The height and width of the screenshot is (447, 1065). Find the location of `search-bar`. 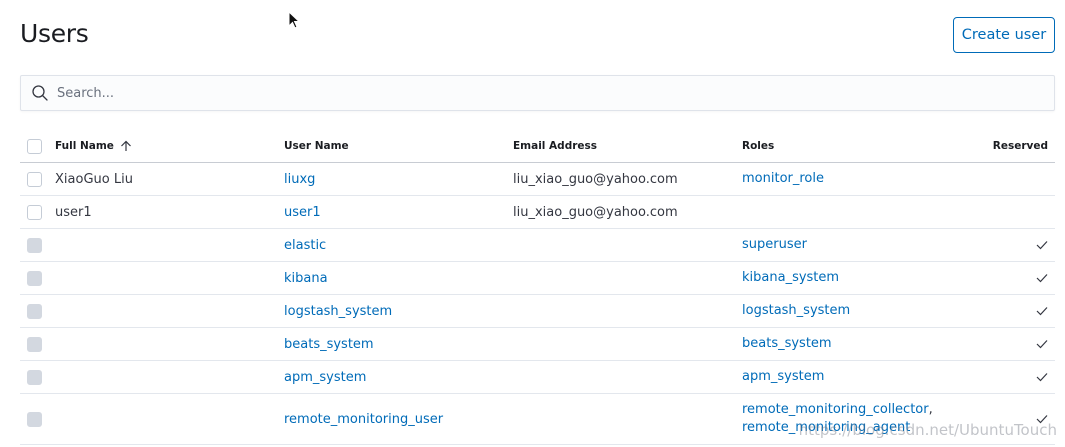

search-bar is located at coordinates (537, 93).